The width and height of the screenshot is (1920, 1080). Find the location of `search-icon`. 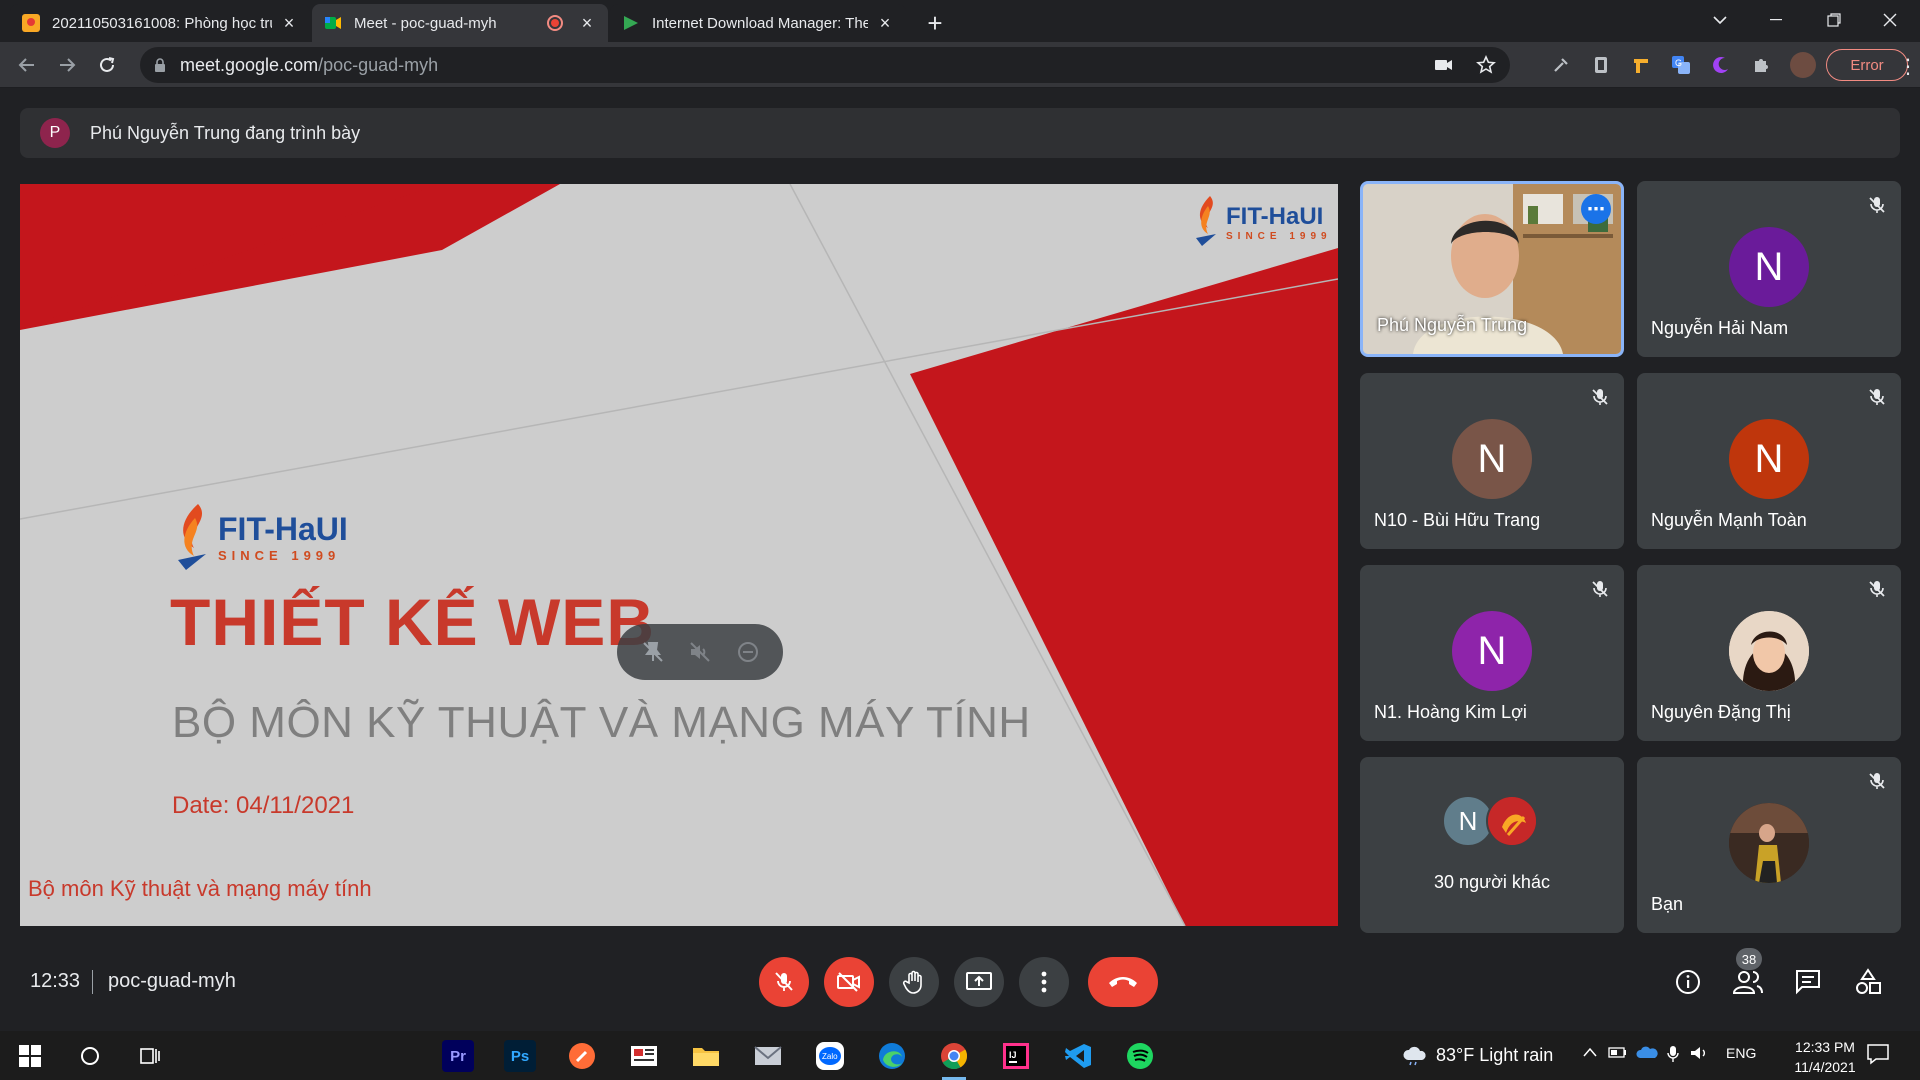

search-icon is located at coordinates (90, 1056).